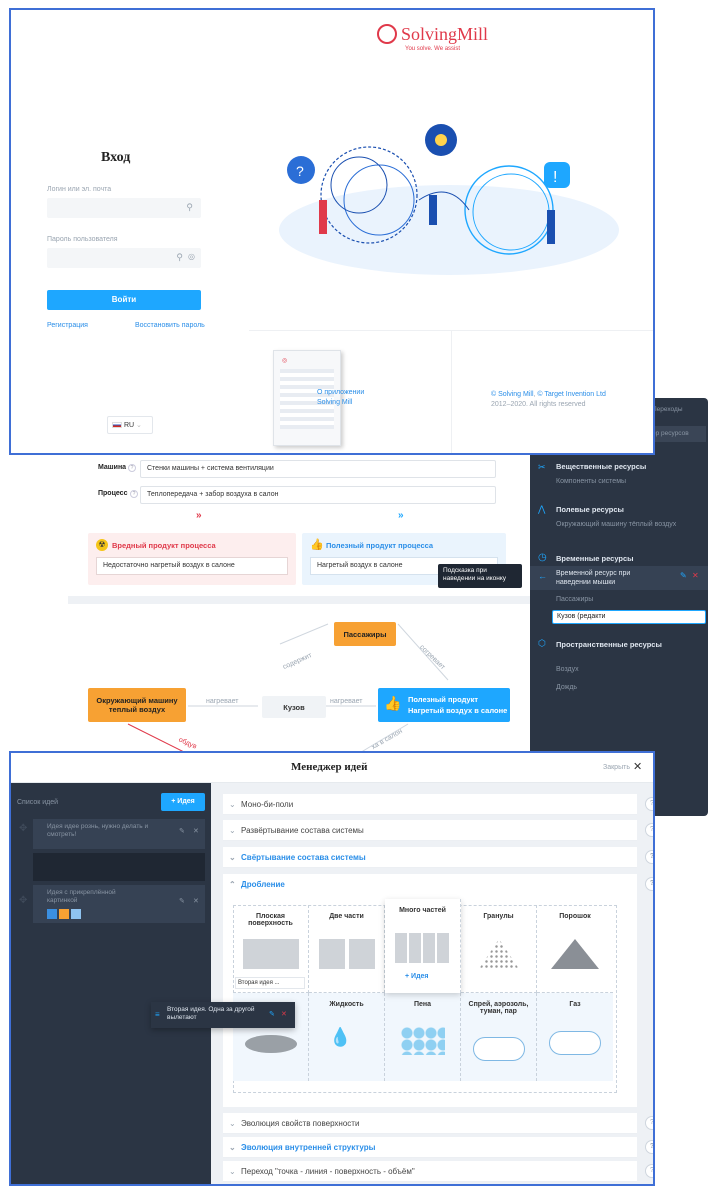 The image size is (708, 1186). Describe the element at coordinates (451, 391) in the screenshot. I see `divider` at that location.